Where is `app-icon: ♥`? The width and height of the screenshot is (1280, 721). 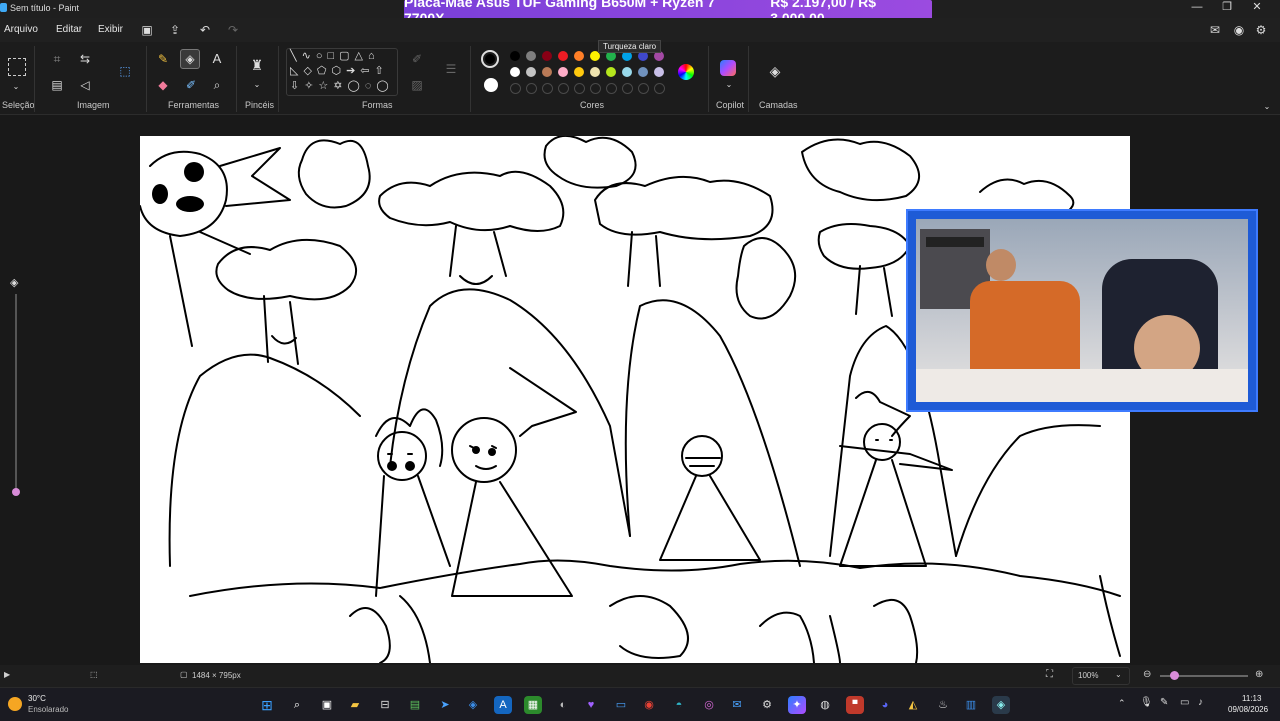 app-icon: ♥ is located at coordinates (591, 705).